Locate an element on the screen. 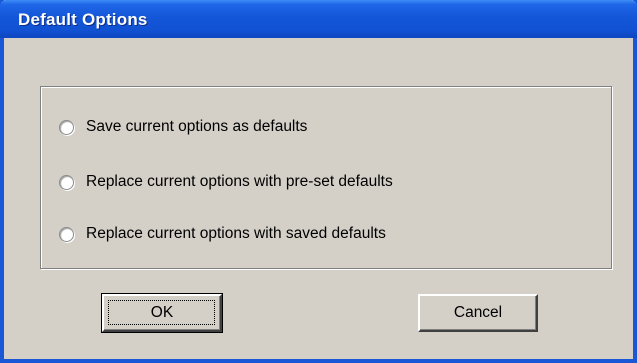 The width and height of the screenshot is (637, 363). option-save-current: Save current options as defaults is located at coordinates (183, 127).